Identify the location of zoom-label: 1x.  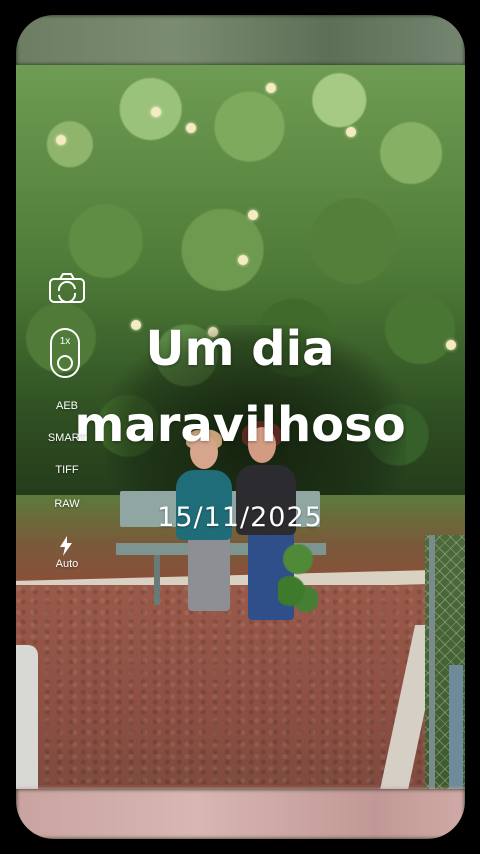
(65, 341).